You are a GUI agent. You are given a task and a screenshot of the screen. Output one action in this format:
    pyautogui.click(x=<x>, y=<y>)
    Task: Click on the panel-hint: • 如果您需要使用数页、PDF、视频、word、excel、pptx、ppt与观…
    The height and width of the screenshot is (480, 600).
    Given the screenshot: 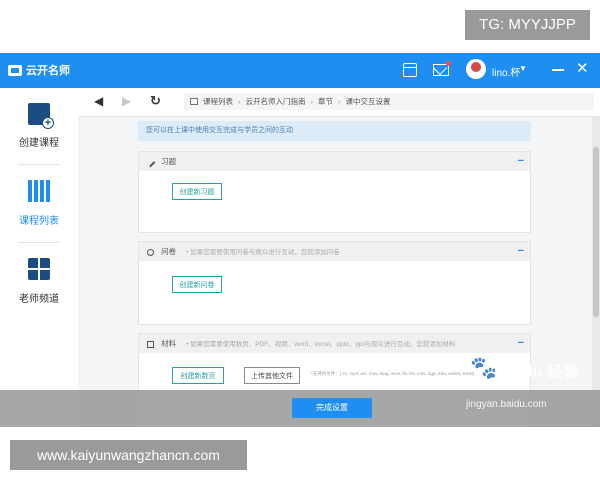 What is the action you would take?
    pyautogui.click(x=321, y=344)
    